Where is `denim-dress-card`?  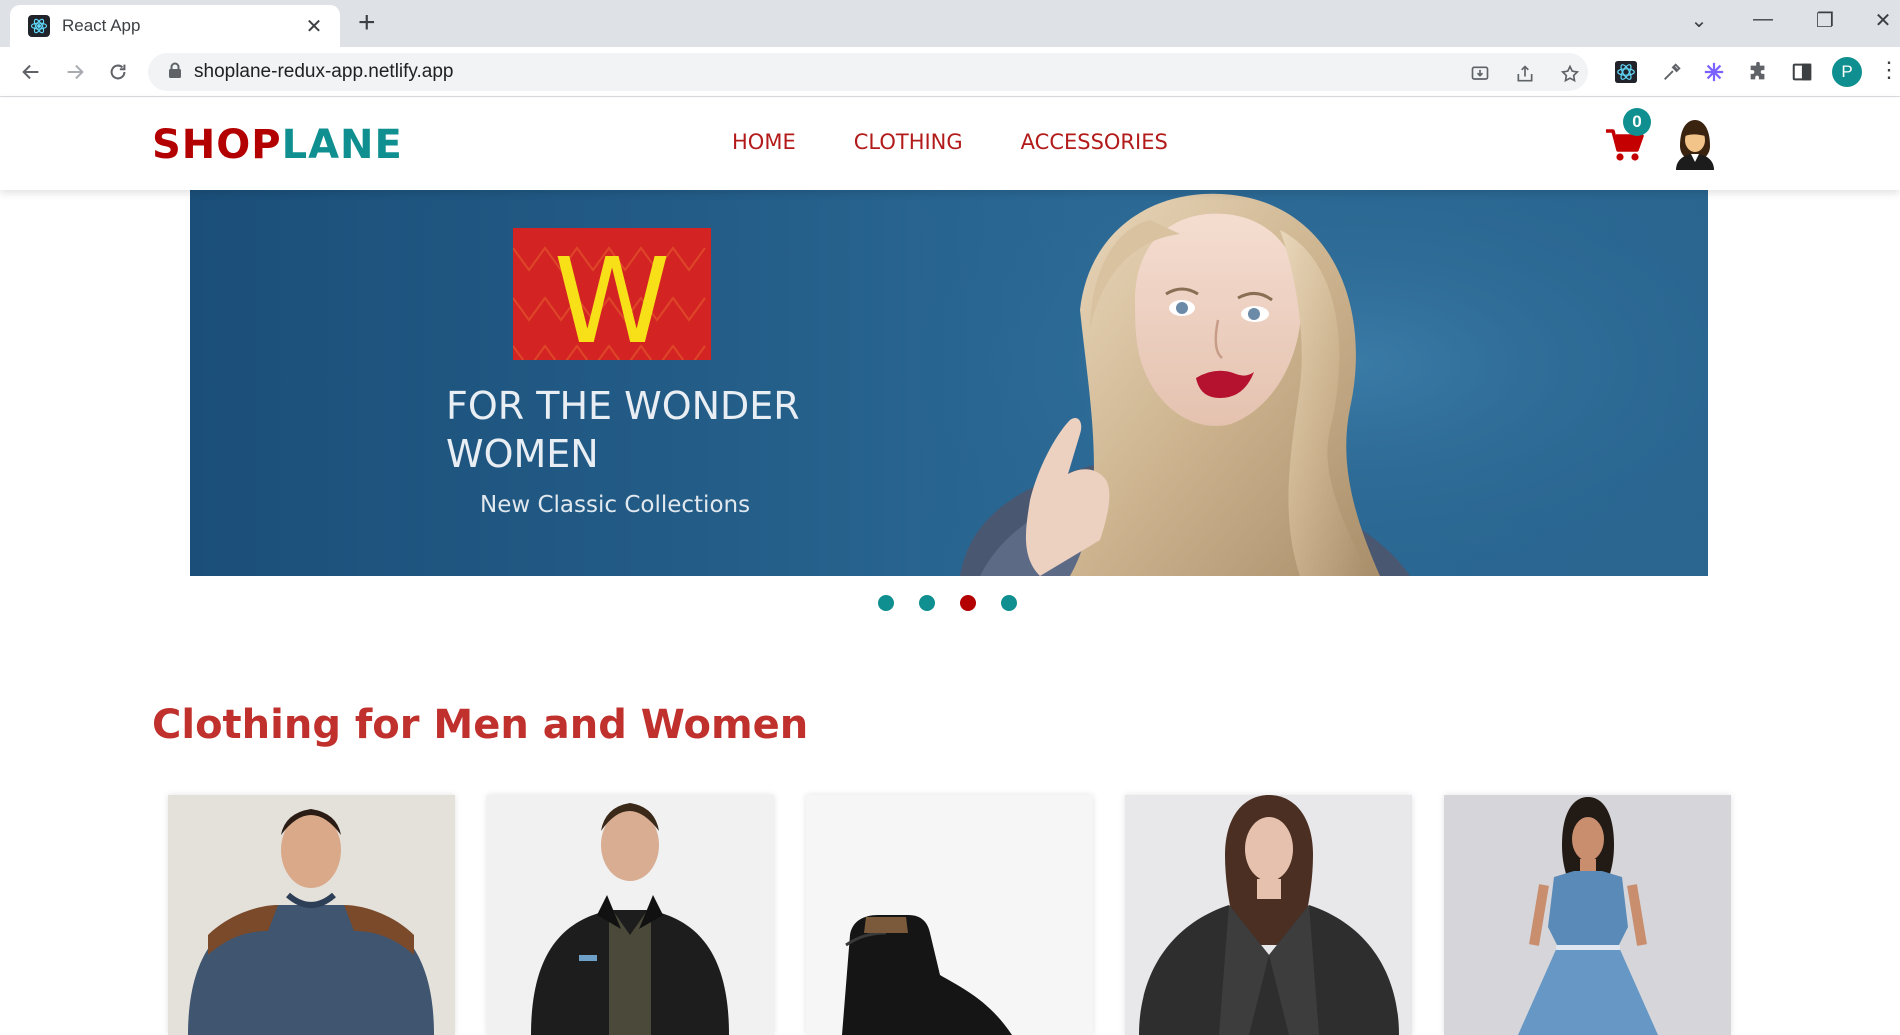
denim-dress-card is located at coordinates (1587, 915).